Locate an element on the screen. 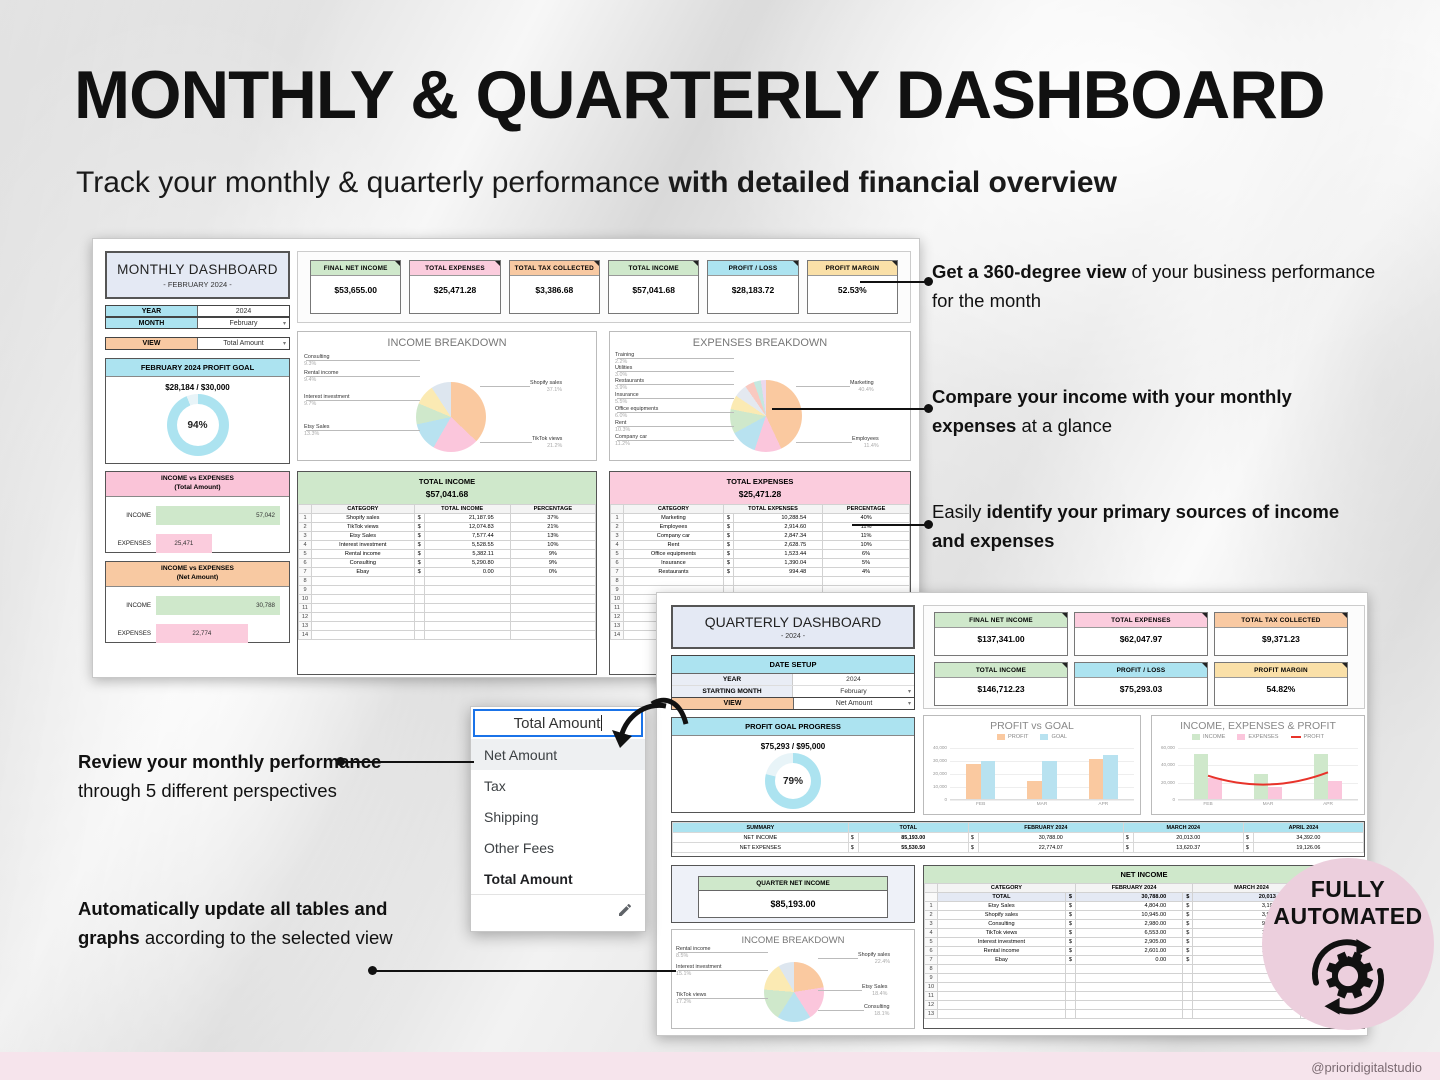 The image size is (1440, 1080). kpi-value: $28,183.72 is located at coordinates (753, 290).